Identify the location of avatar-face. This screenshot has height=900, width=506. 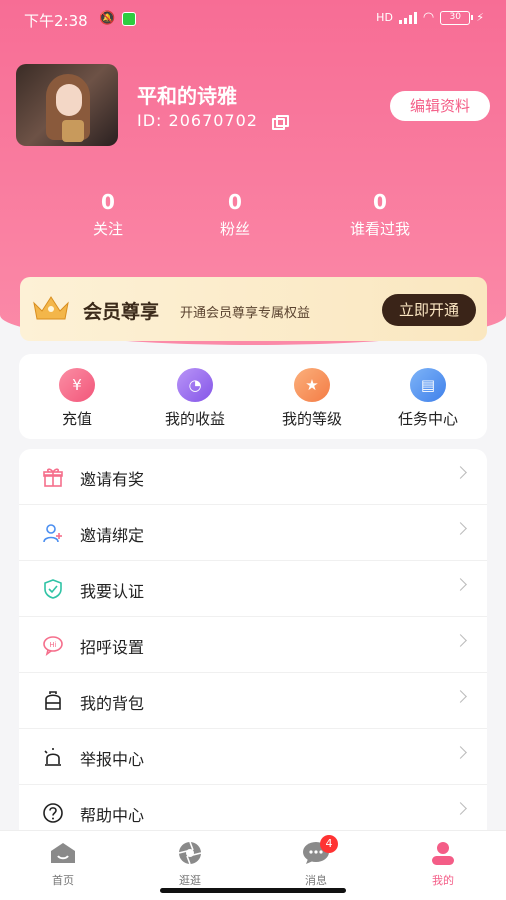
(69, 100).